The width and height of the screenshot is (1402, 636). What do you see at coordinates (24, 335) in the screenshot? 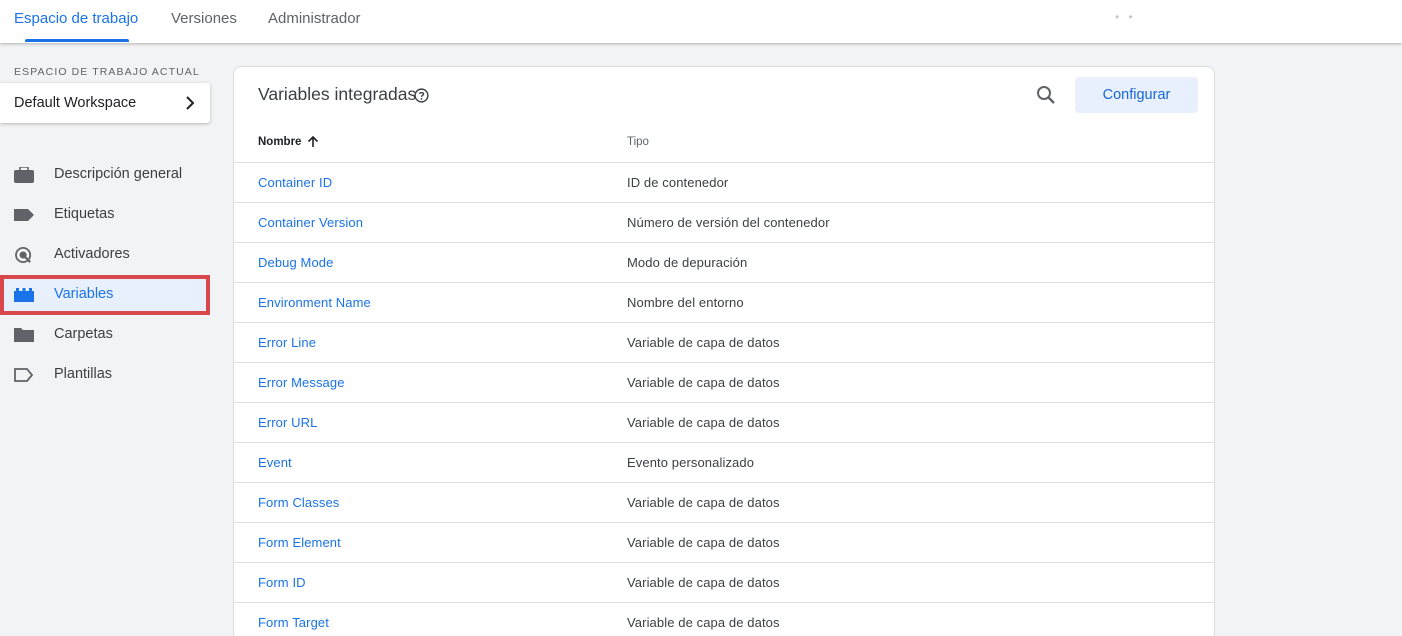
I see `folder-icon` at bounding box center [24, 335].